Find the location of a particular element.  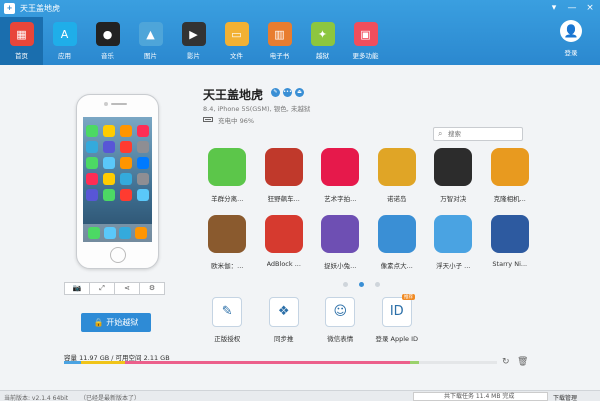

quick-action: ID 推荐 登录 Apple ID is located at coordinates (397, 318).